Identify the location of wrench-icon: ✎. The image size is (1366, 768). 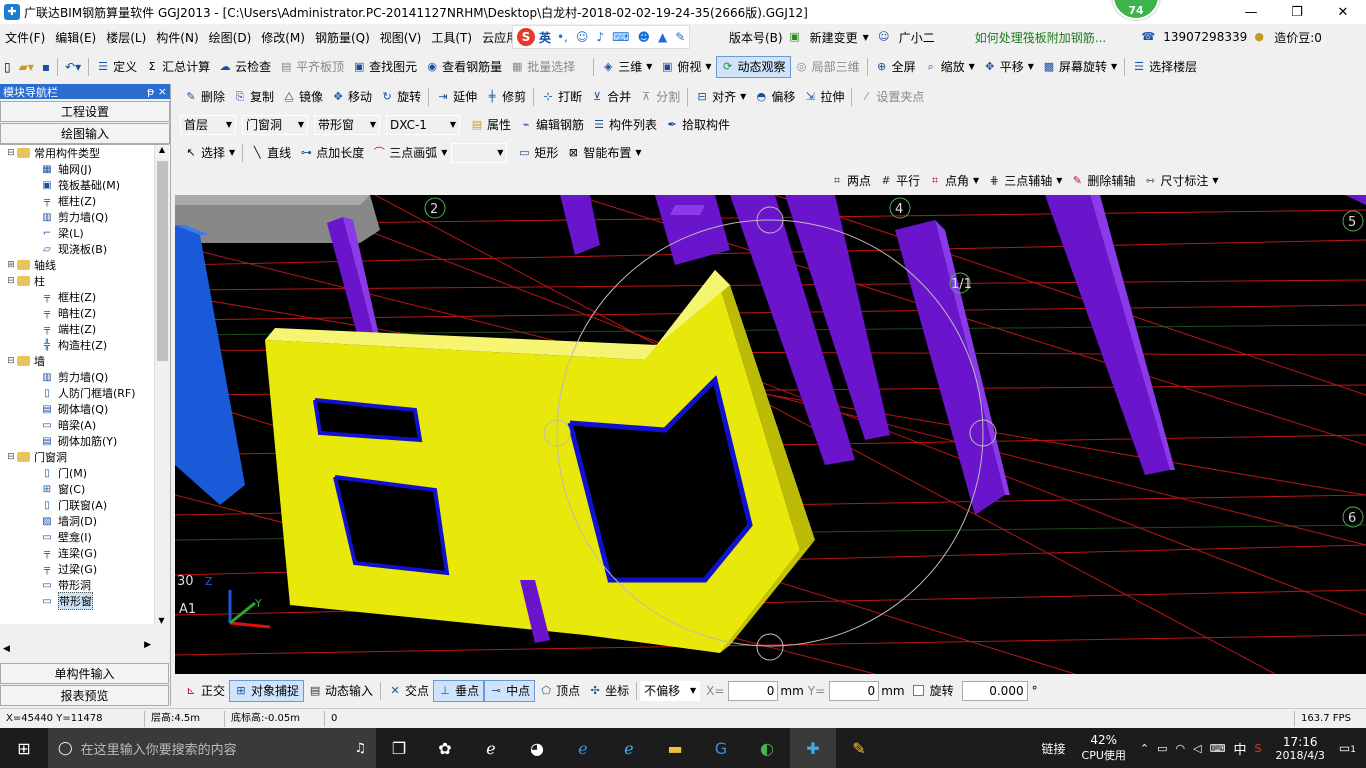
(680, 37).